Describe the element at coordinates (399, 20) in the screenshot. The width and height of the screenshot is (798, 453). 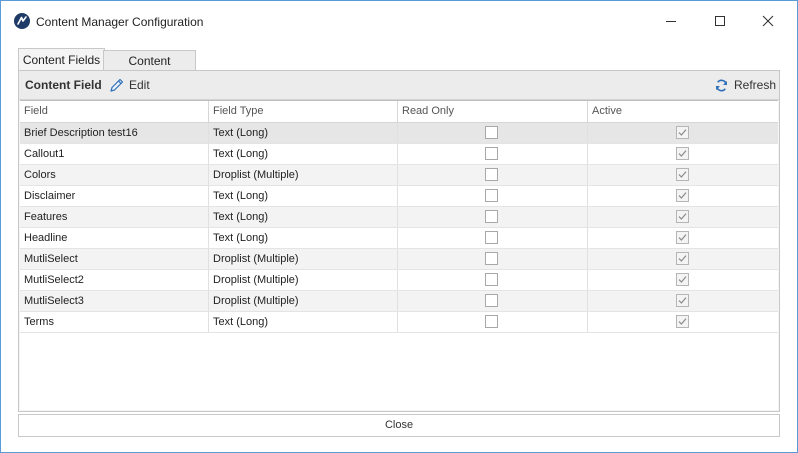
I see `title-bar: Content Manager Configuration` at that location.